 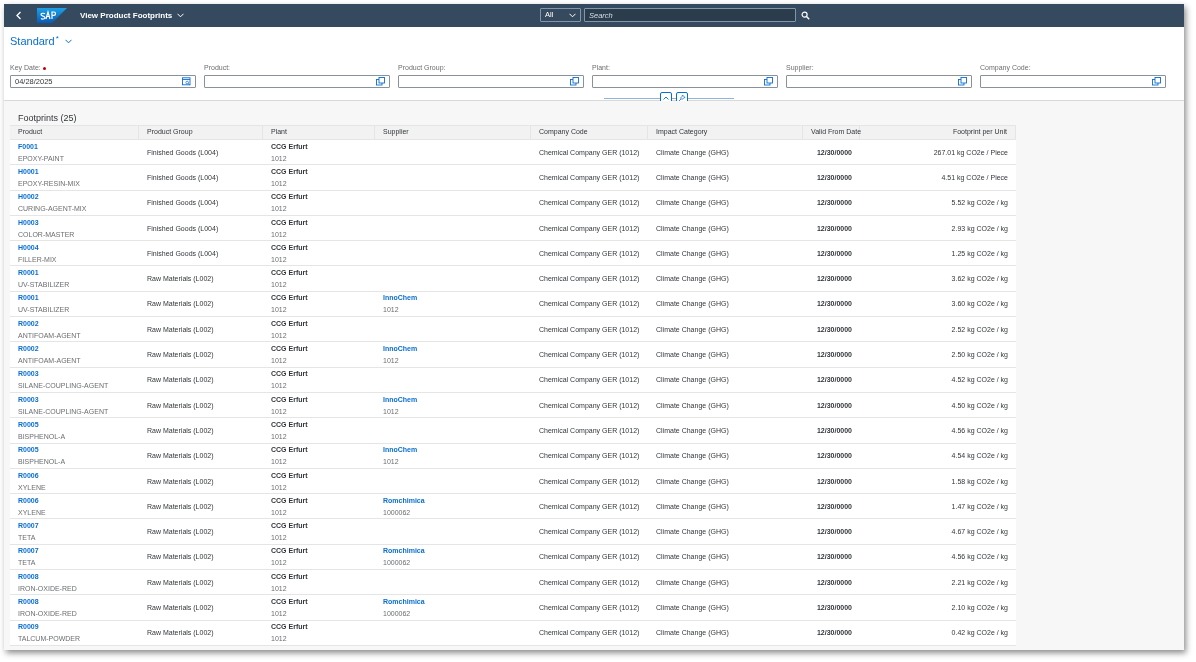 I want to click on calendar-icon, so click(x=186, y=81).